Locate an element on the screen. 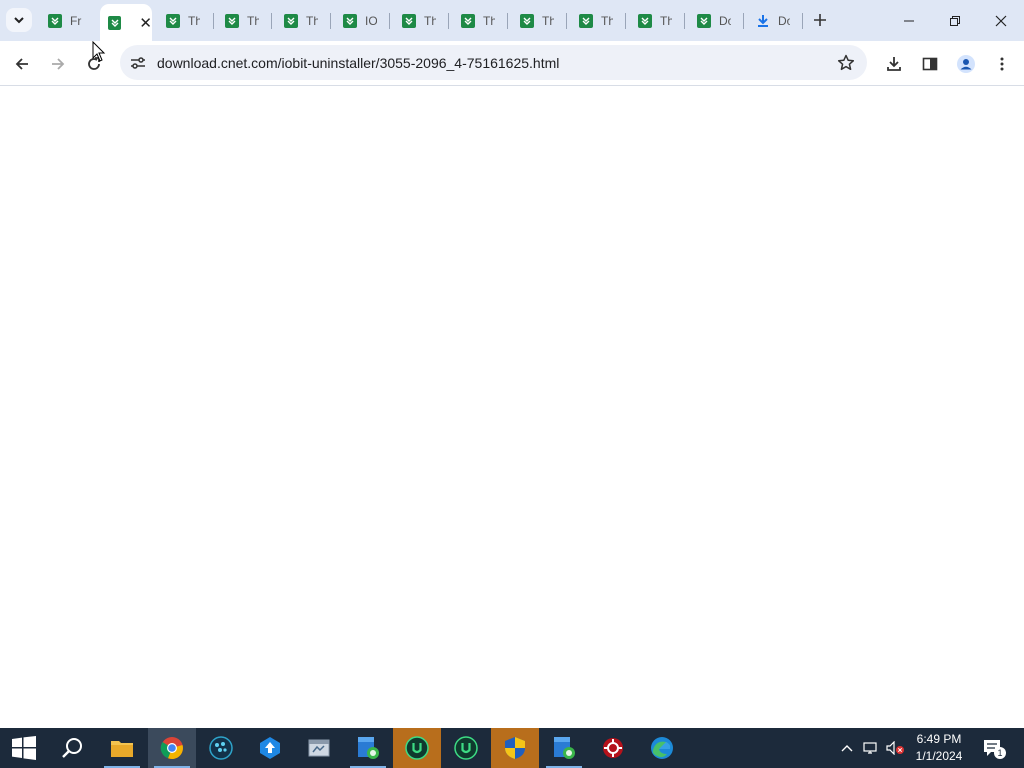 Image resolution: width=1024 pixels, height=768 pixels. volume-muted-icon is located at coordinates (895, 748).